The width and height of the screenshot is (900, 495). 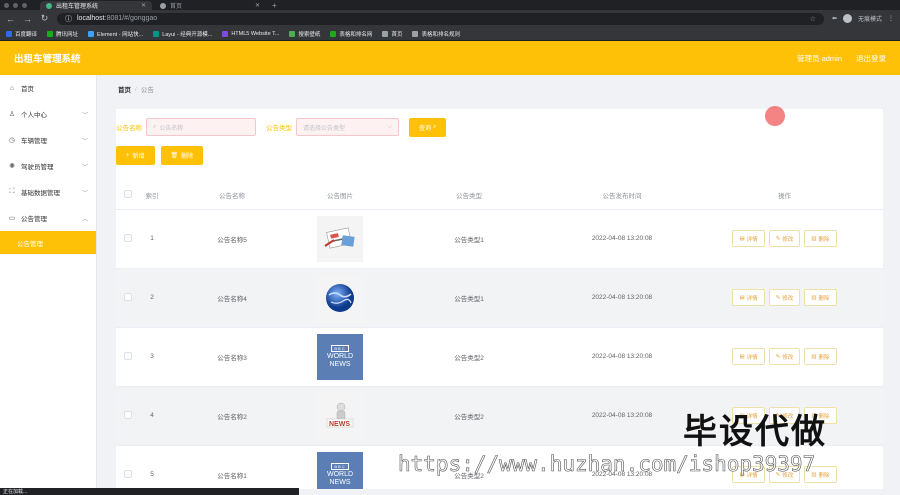 I want to click on row-actions-cell: ▤ 详情 ✎ 修改 ▥ 删除, so click(x=784, y=298).